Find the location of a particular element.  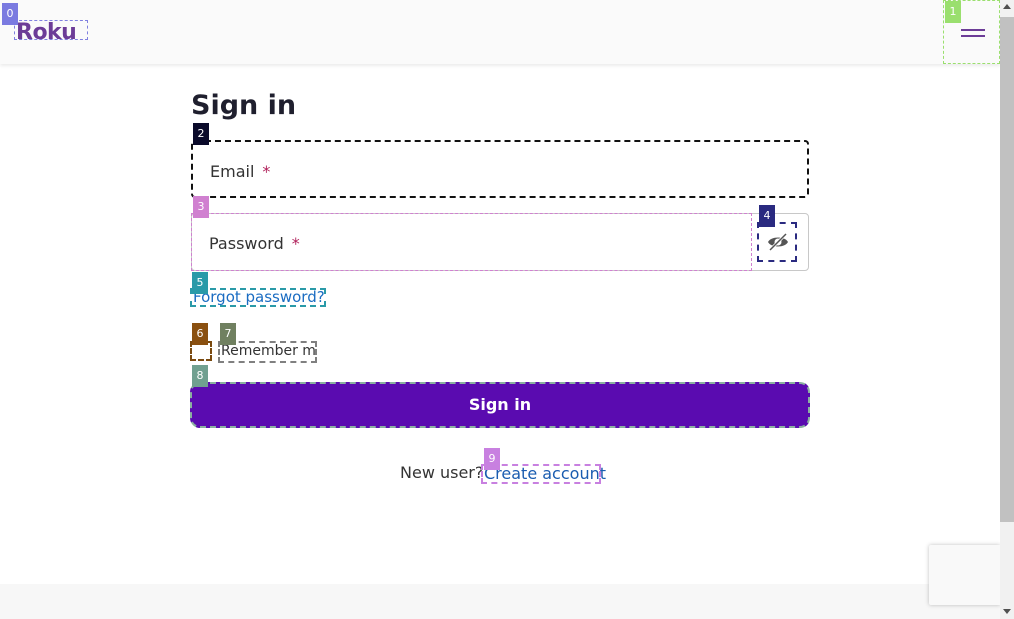

footer is located at coordinates (500, 601).